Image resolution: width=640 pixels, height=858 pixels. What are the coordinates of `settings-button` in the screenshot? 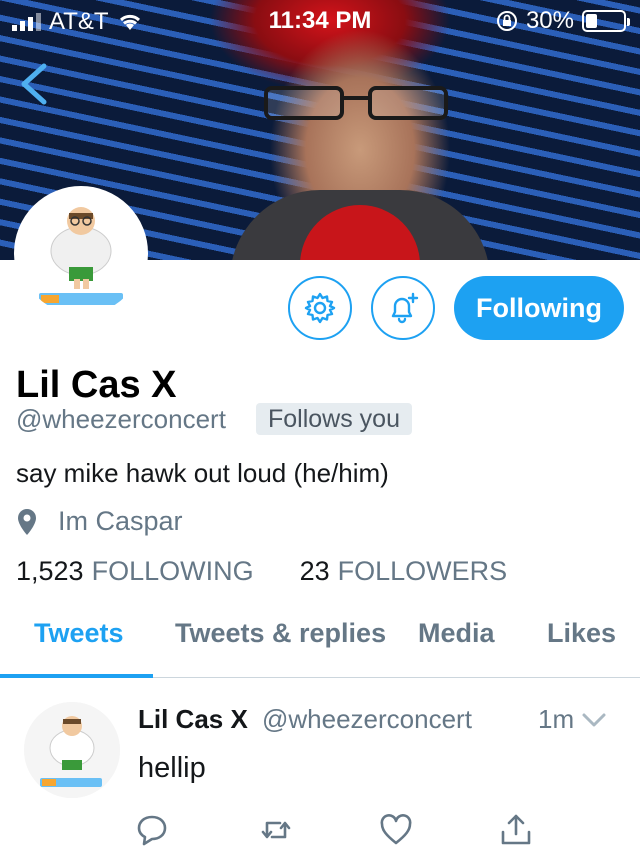 It's located at (320, 308).